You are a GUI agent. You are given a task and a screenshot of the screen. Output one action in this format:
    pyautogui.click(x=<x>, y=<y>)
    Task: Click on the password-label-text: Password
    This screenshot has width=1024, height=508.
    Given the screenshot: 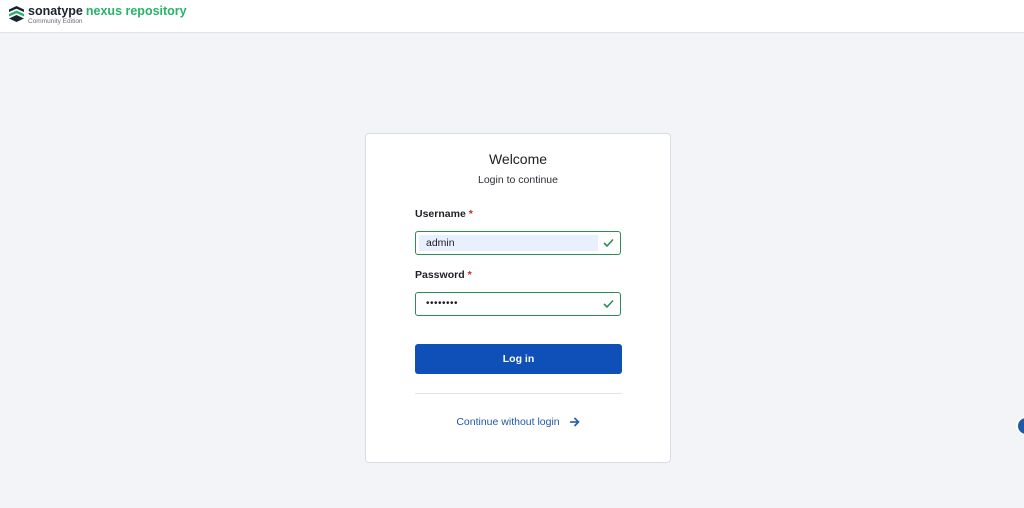 What is the action you would take?
    pyautogui.click(x=440, y=275)
    